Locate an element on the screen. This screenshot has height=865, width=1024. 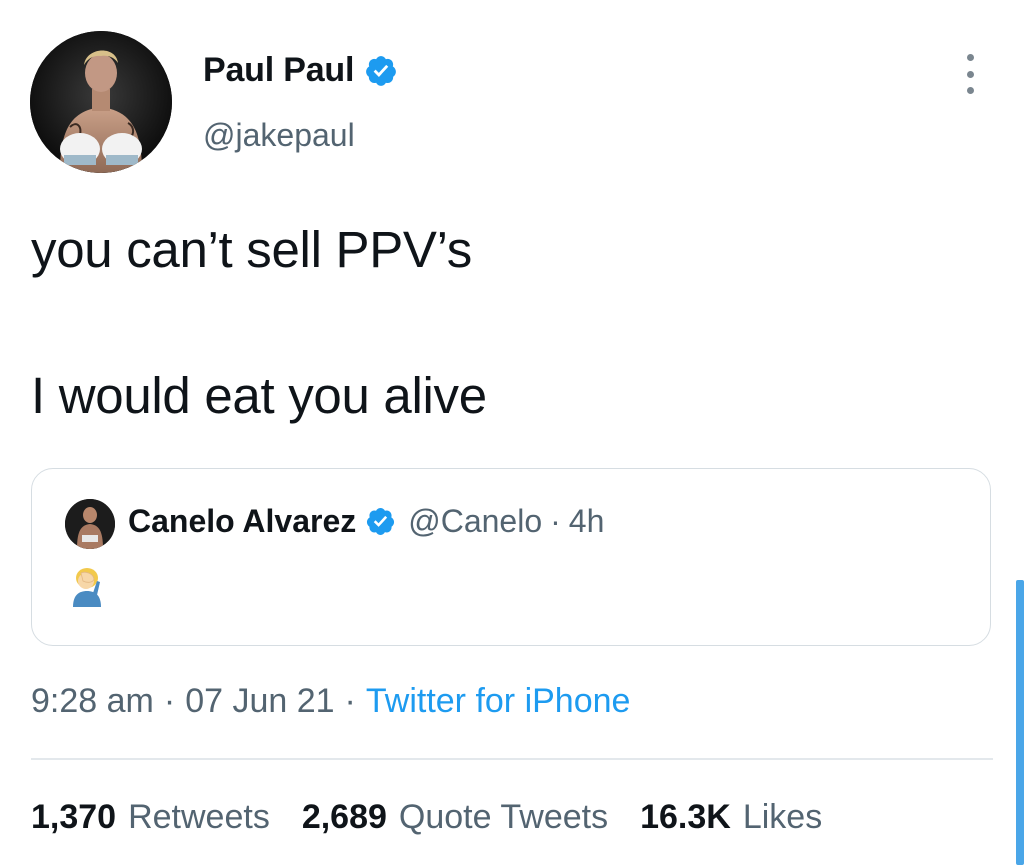
more-options-icon is located at coordinates (970, 74).